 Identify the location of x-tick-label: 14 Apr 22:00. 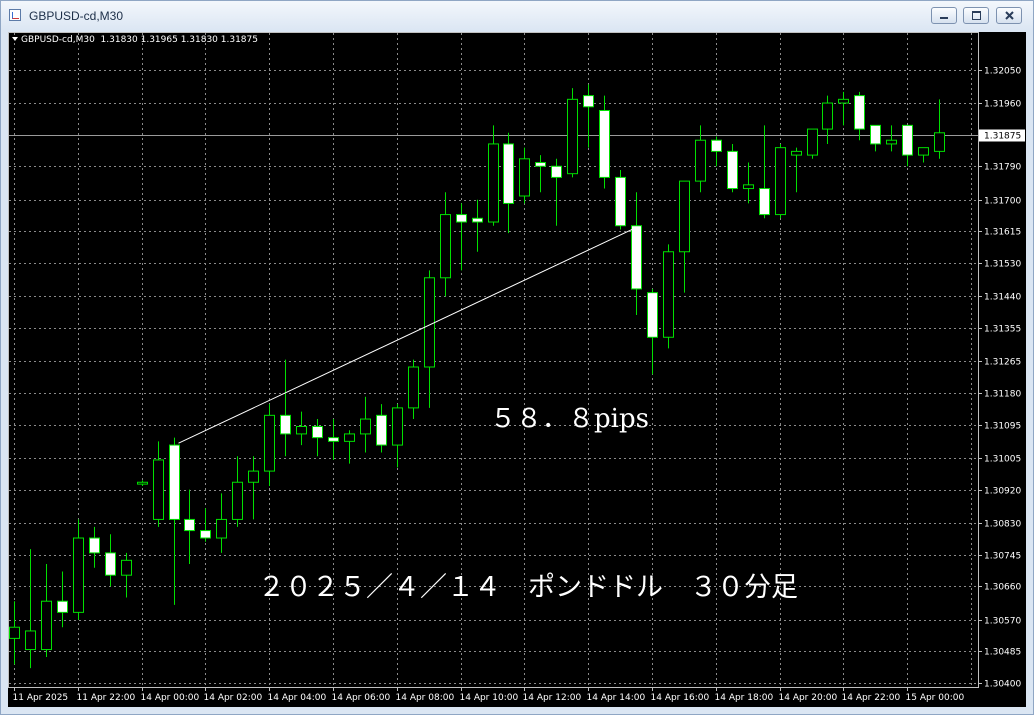
(871, 698).